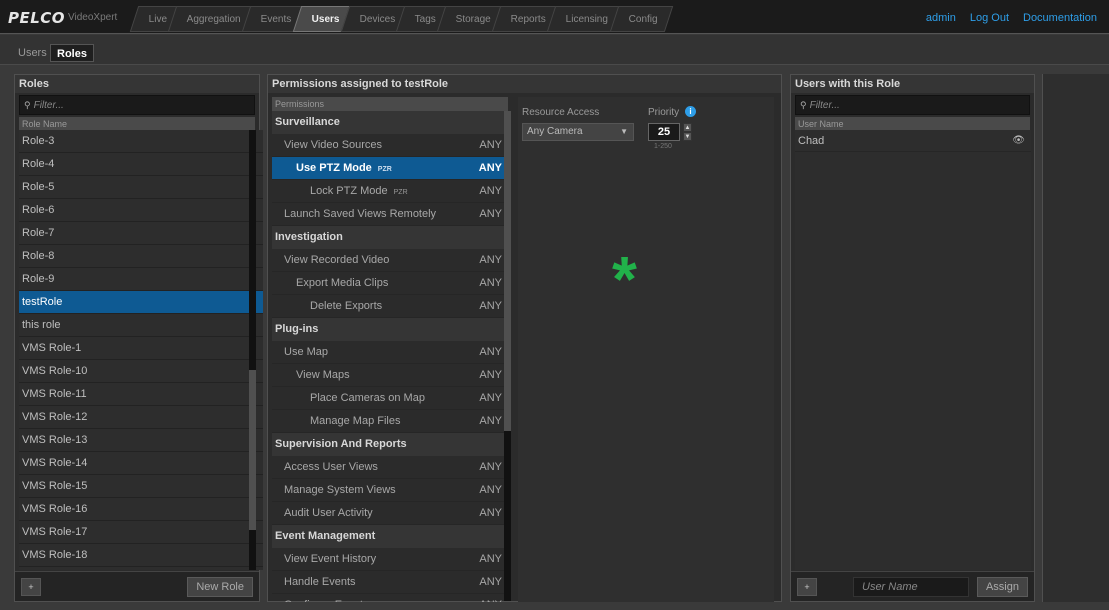  Describe the element at coordinates (141, 187) in the screenshot. I see `role-list-item: Role-5` at that location.